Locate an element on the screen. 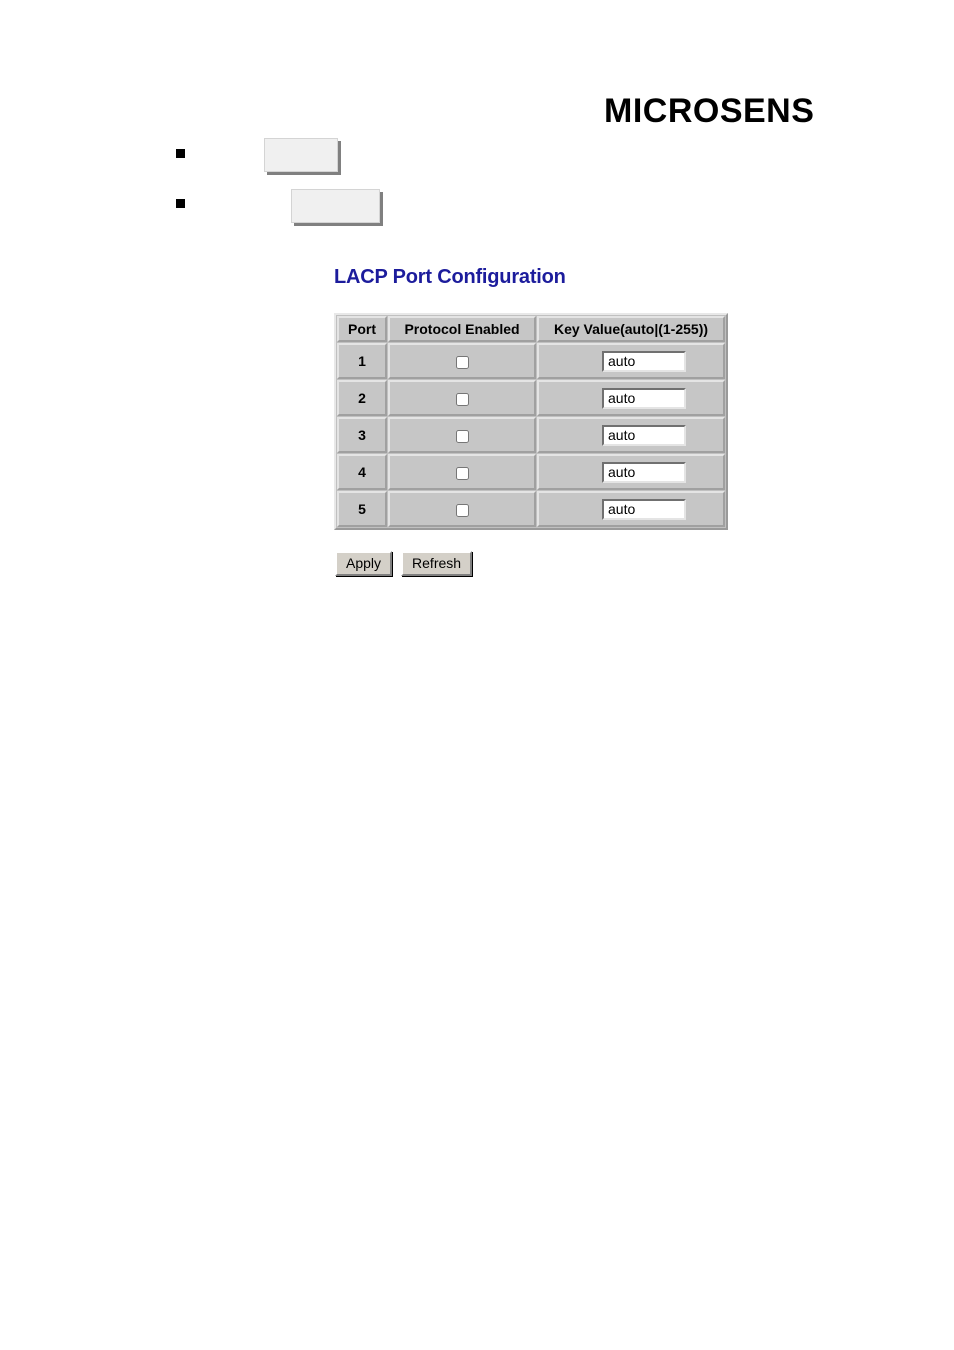 The image size is (954, 1350). cell-port-number: 4 is located at coordinates (362, 472).